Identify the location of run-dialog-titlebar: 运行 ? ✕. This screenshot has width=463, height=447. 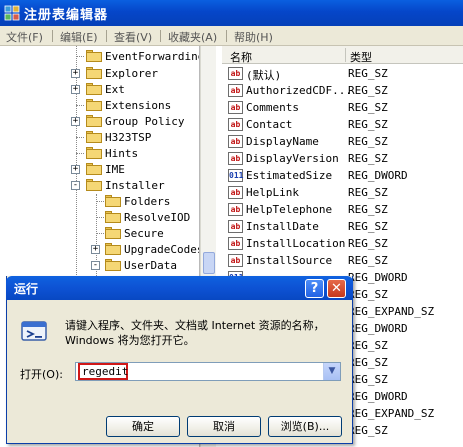
(179, 288).